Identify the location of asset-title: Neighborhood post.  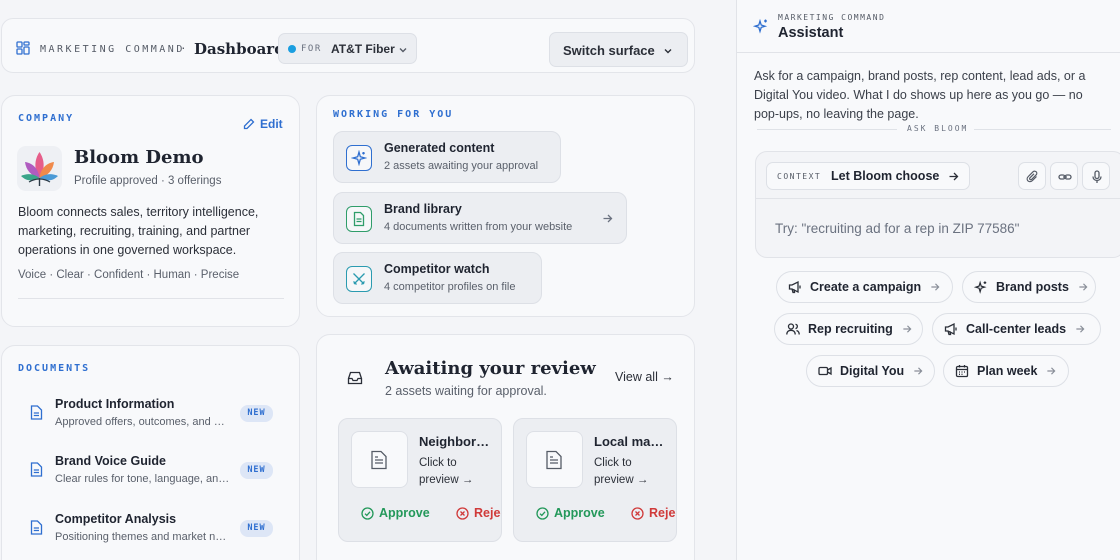
(455, 441).